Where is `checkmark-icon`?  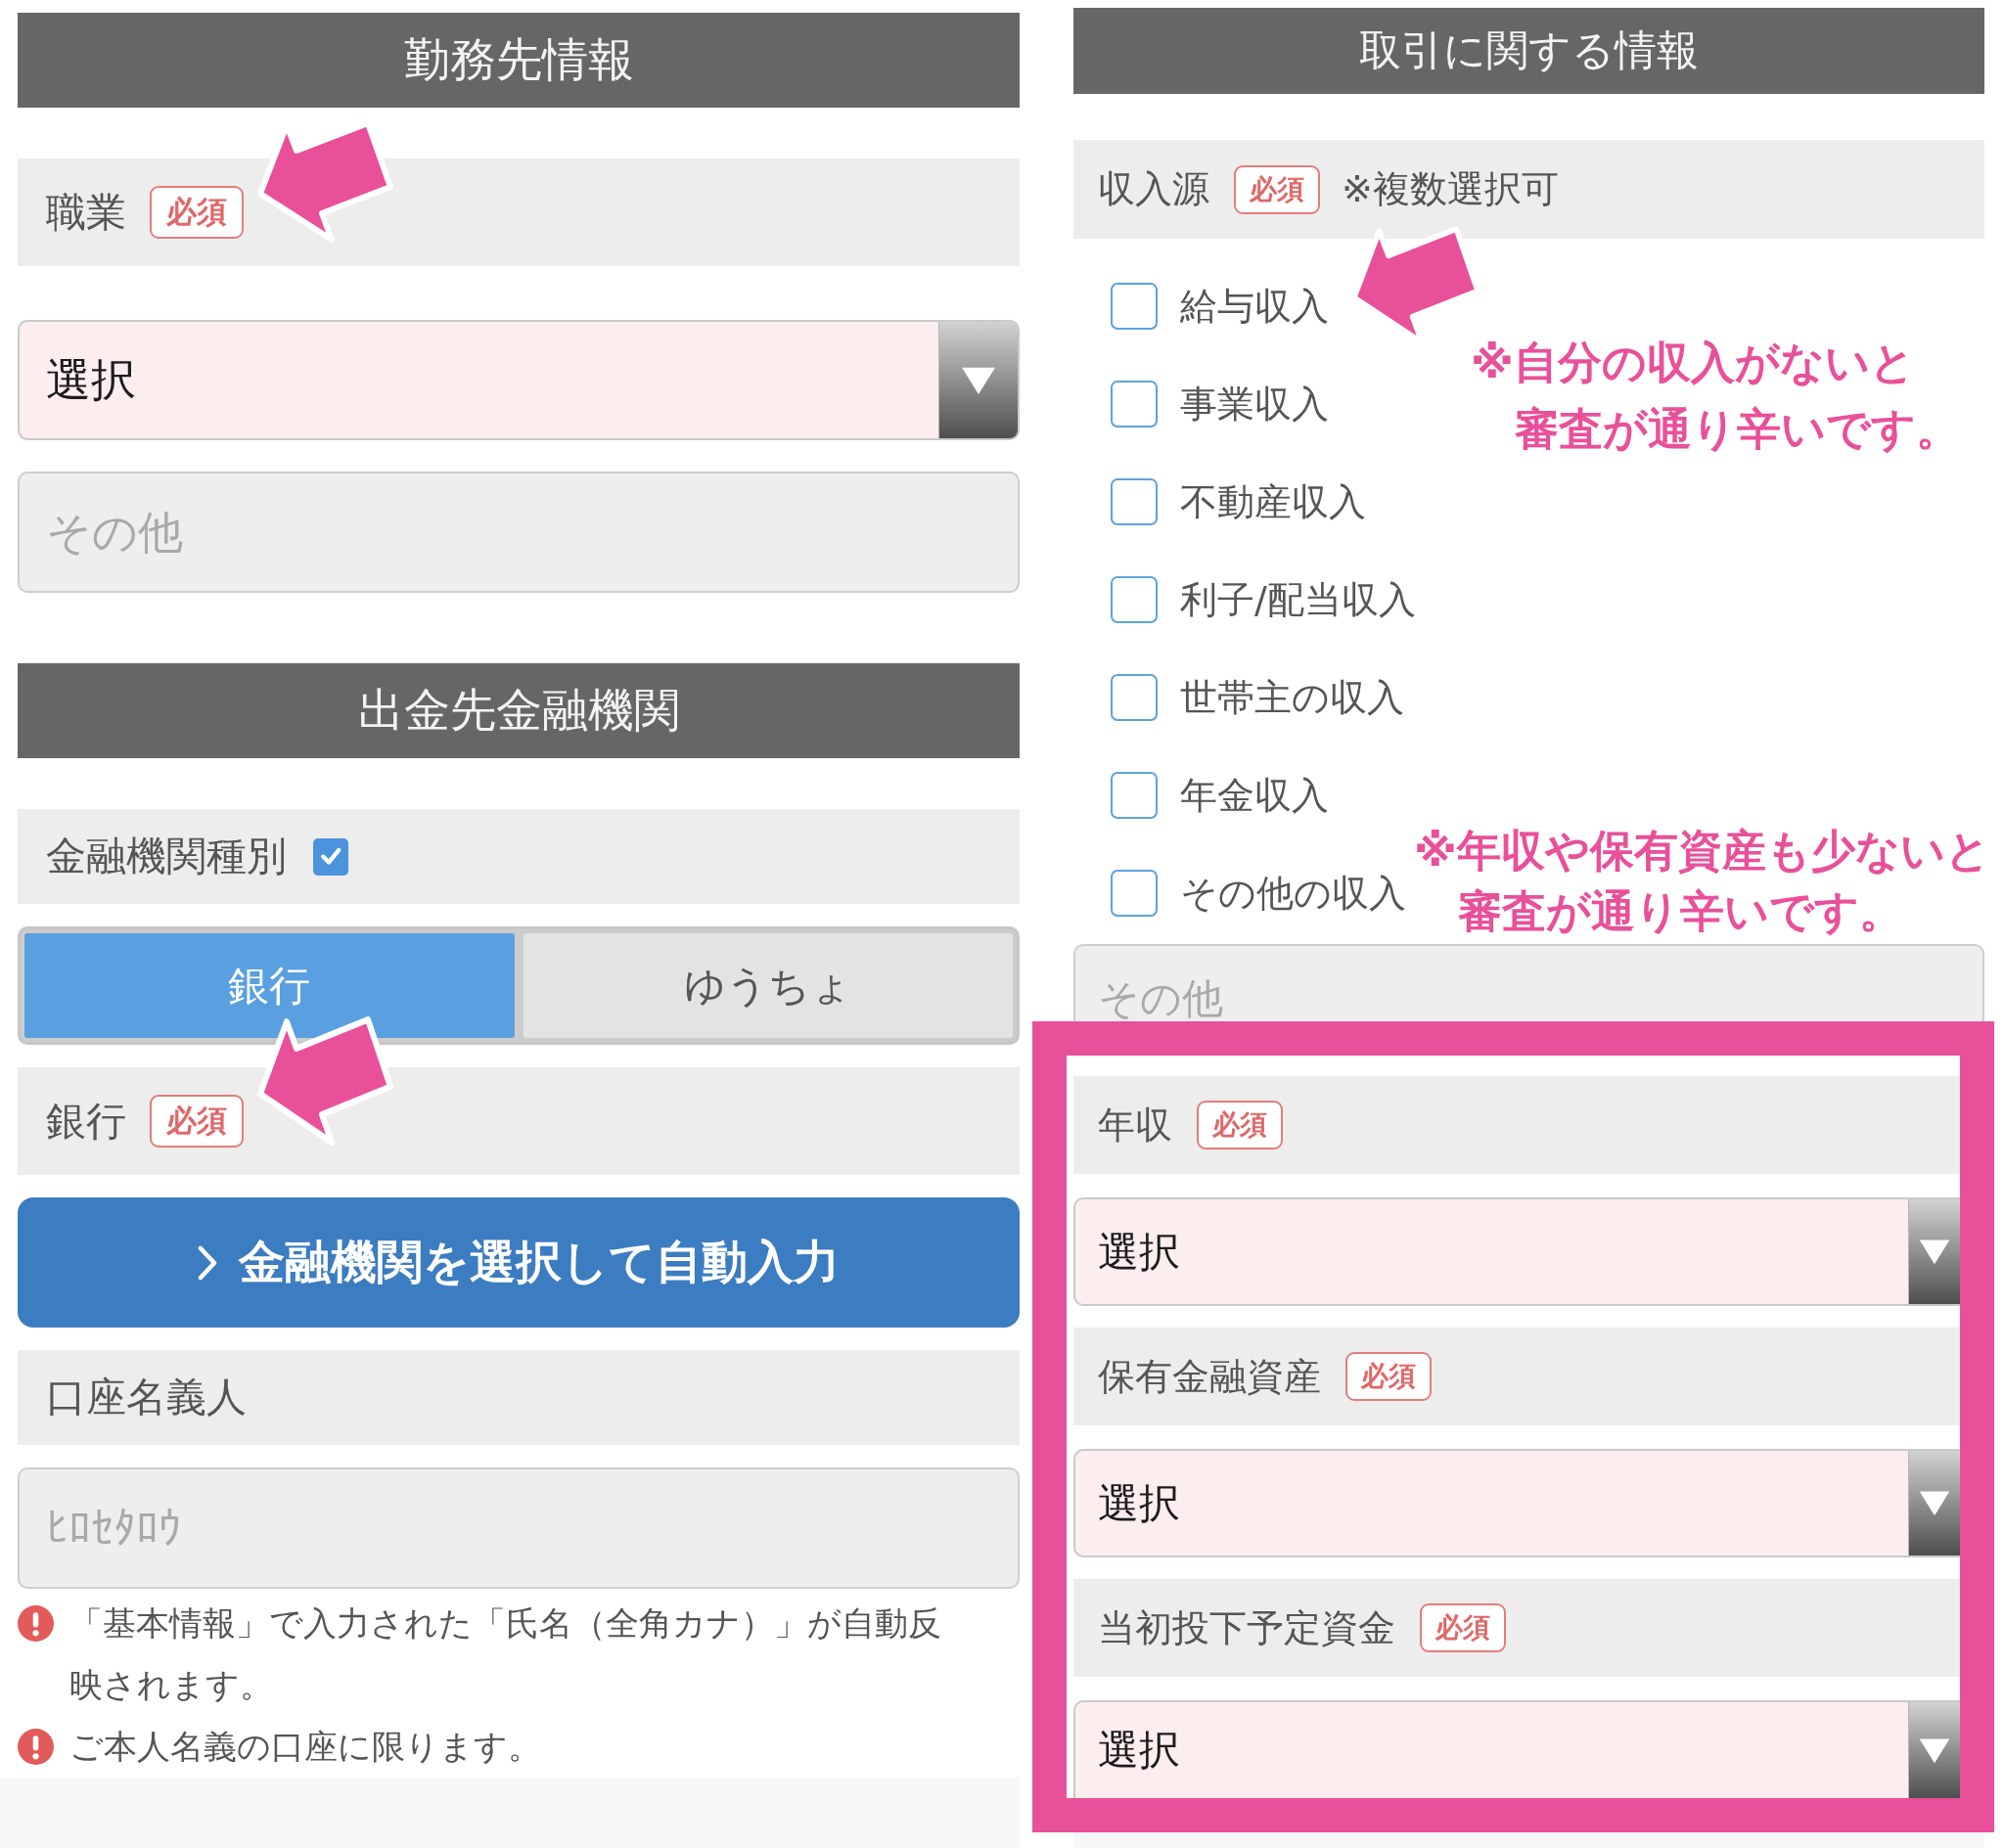
checkmark-icon is located at coordinates (331, 856).